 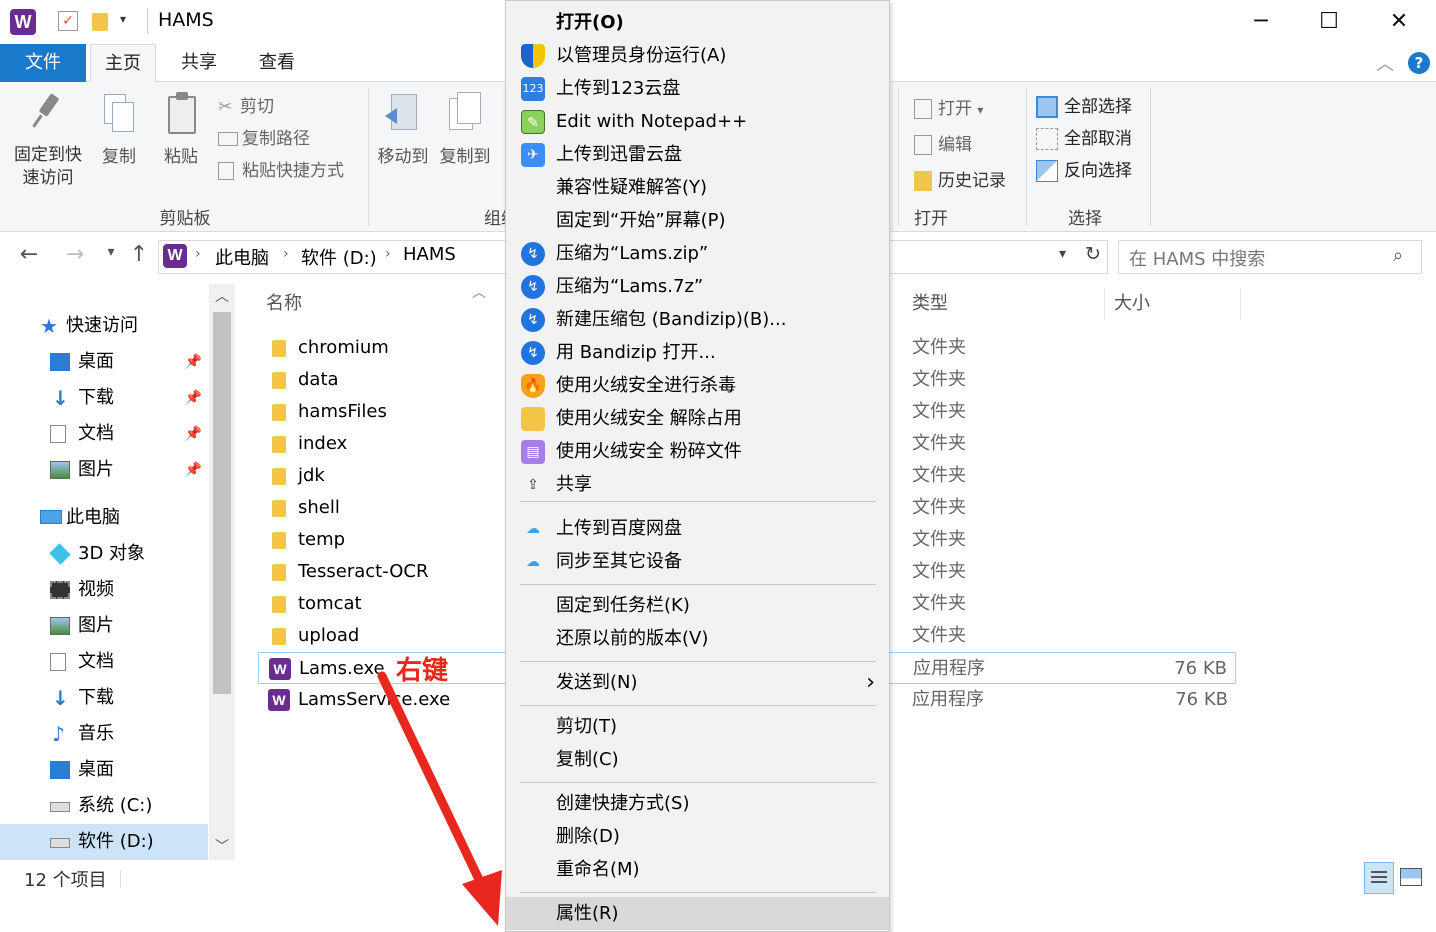 I want to click on nav-item-pictures-pc: 图片, so click(x=104, y=626).